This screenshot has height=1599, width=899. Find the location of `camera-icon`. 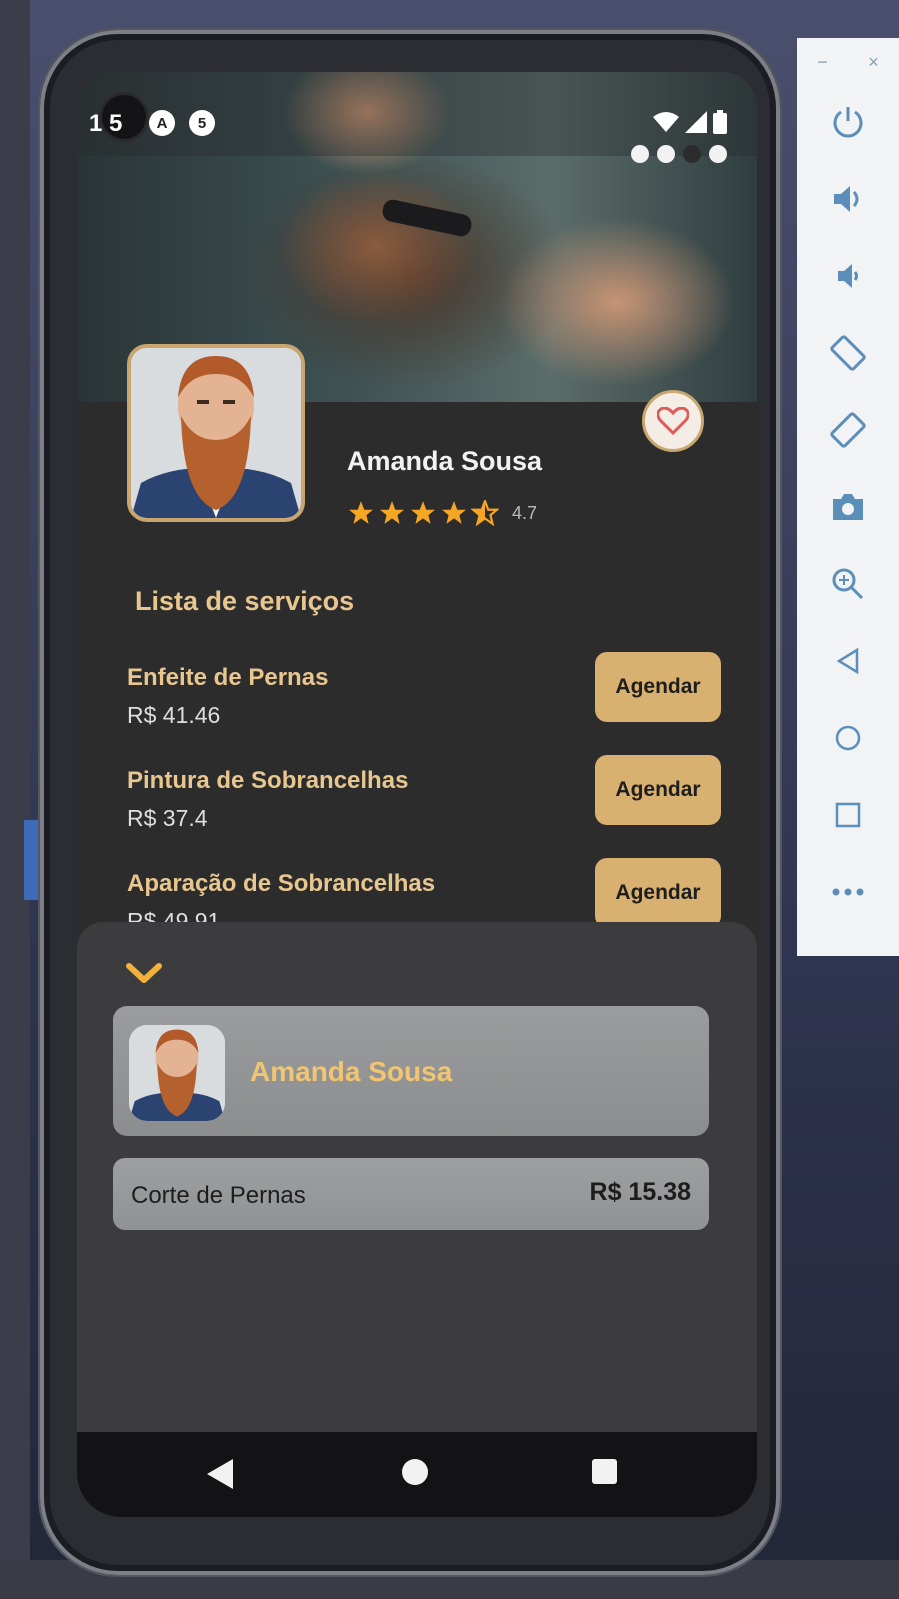

camera-icon is located at coordinates (848, 507).